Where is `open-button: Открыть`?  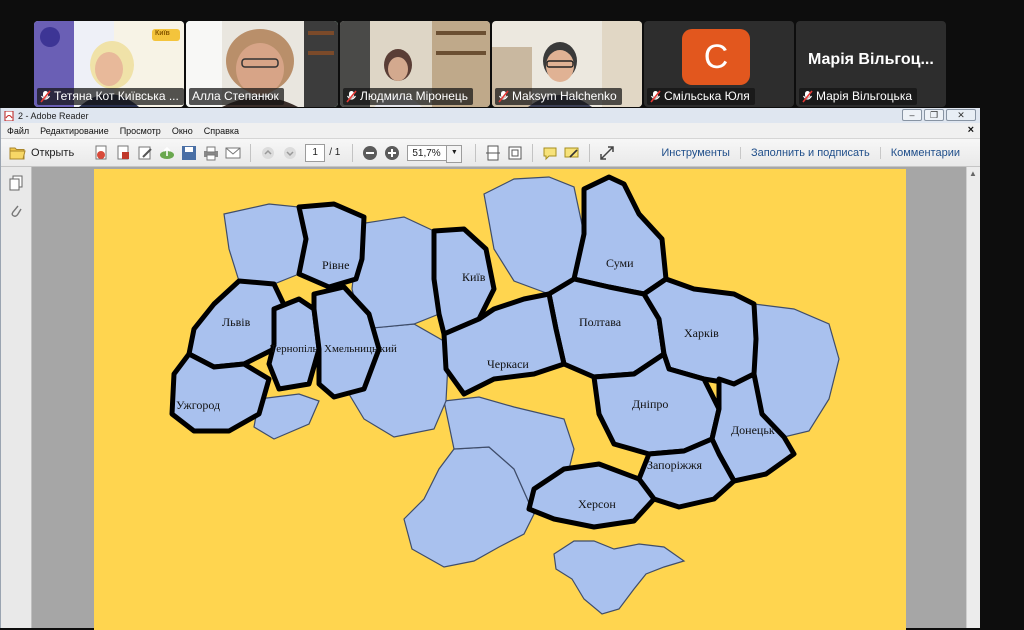
open-button: Открыть is located at coordinates (41, 153).